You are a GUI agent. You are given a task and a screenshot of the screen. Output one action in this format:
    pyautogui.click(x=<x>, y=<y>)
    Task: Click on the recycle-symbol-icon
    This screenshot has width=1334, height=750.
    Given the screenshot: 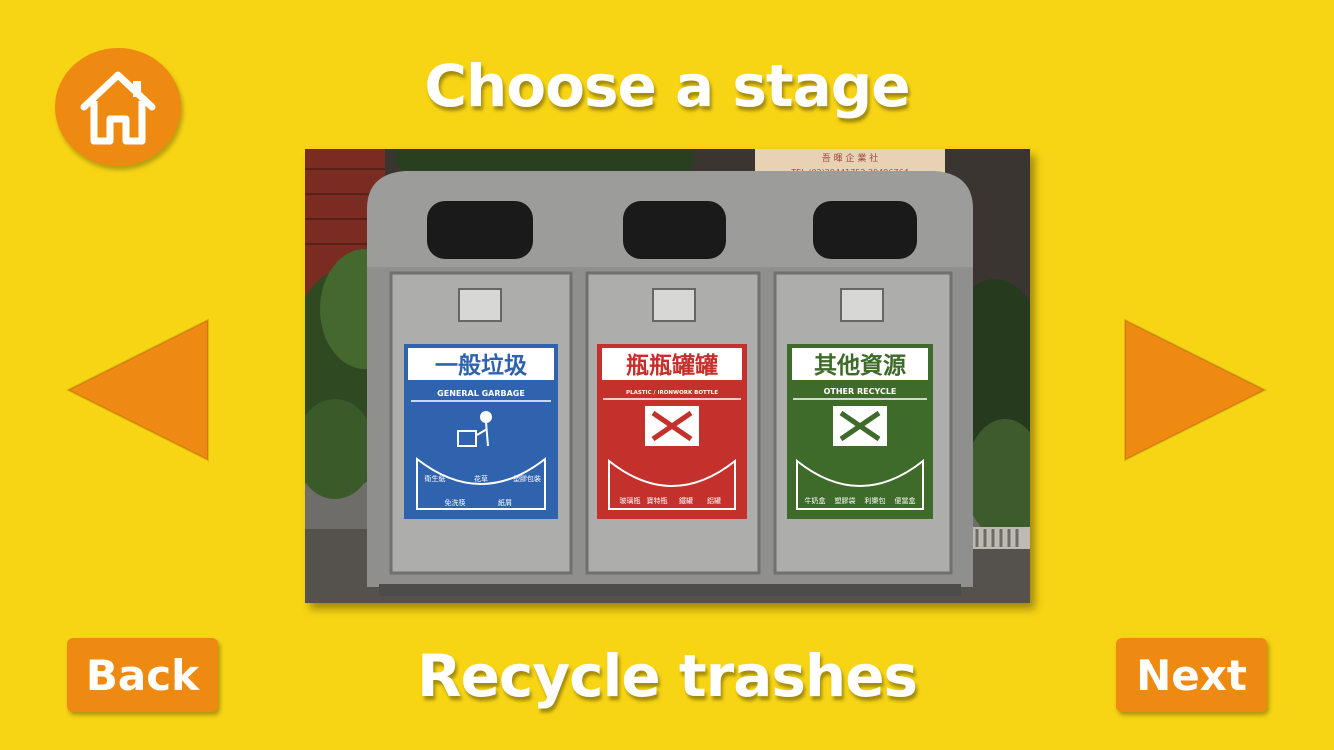 What is the action you would take?
    pyautogui.click(x=672, y=426)
    